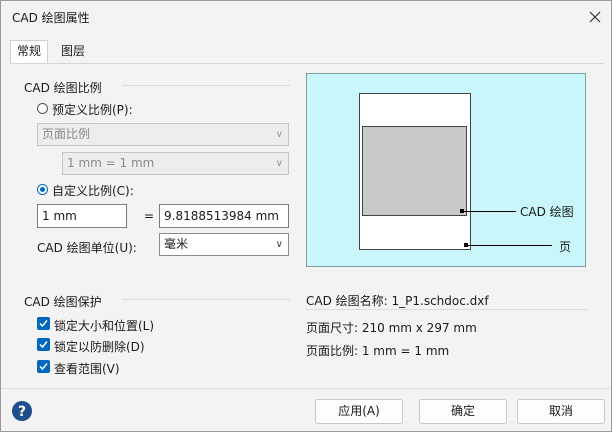 The image size is (612, 432). Describe the element at coordinates (447, 309) in the screenshot. I see `info-divider` at that location.